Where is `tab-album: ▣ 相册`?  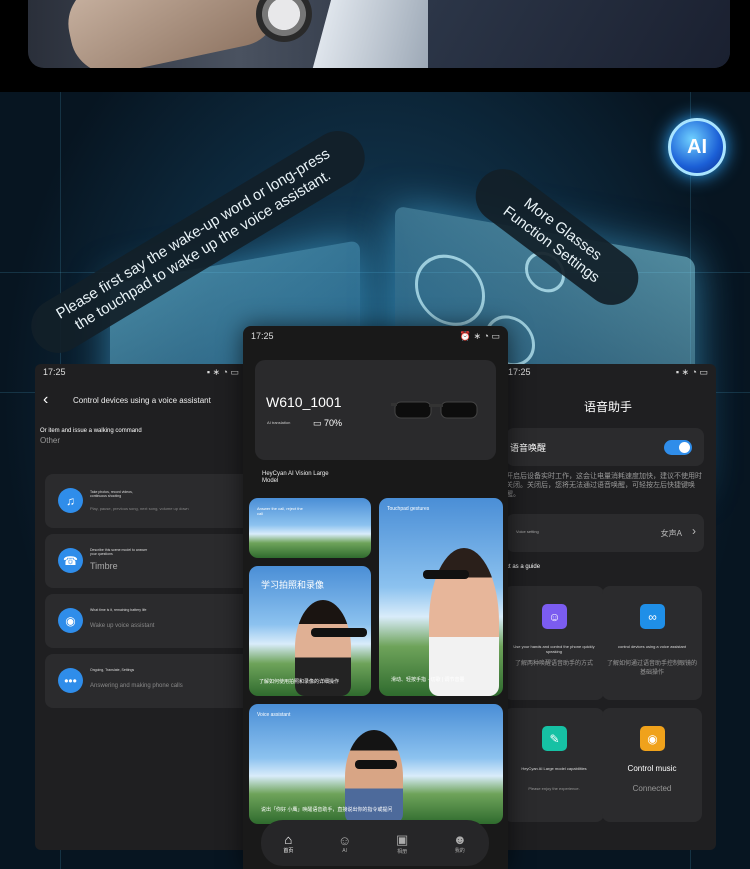 tab-album: ▣ 相册 is located at coordinates (402, 843).